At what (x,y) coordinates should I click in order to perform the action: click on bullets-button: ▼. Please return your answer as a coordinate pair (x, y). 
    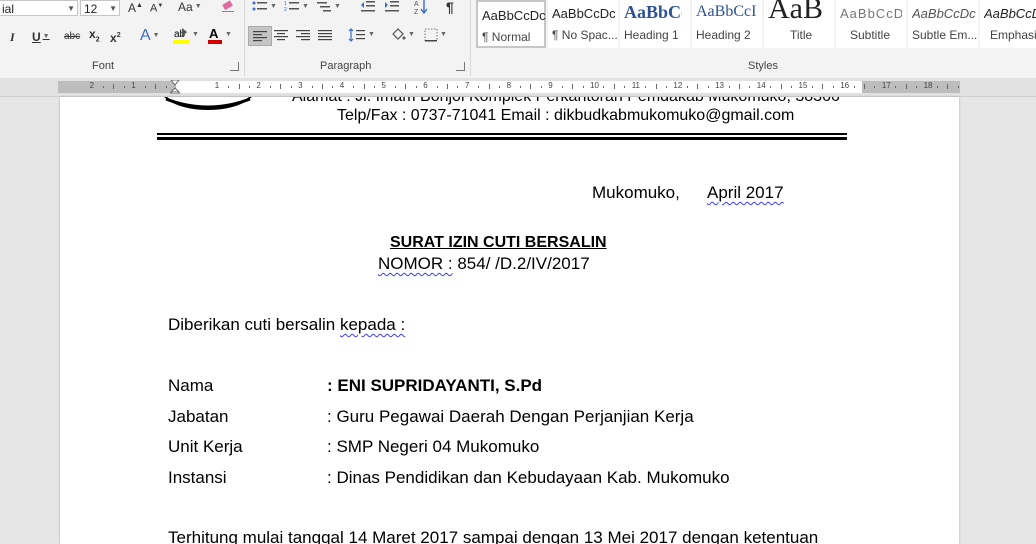
    Looking at the image, I should click on (264, 8).